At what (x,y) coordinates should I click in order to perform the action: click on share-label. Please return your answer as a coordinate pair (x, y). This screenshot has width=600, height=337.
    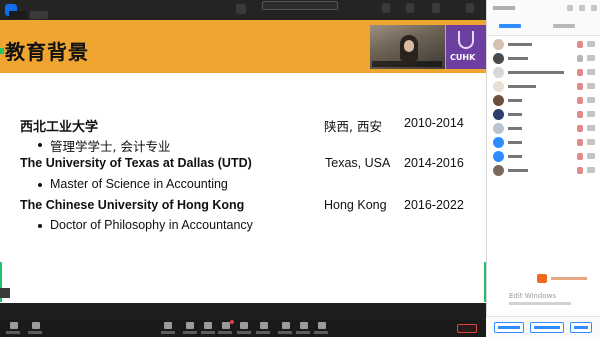
    Looking at the image, I should click on (225, 332).